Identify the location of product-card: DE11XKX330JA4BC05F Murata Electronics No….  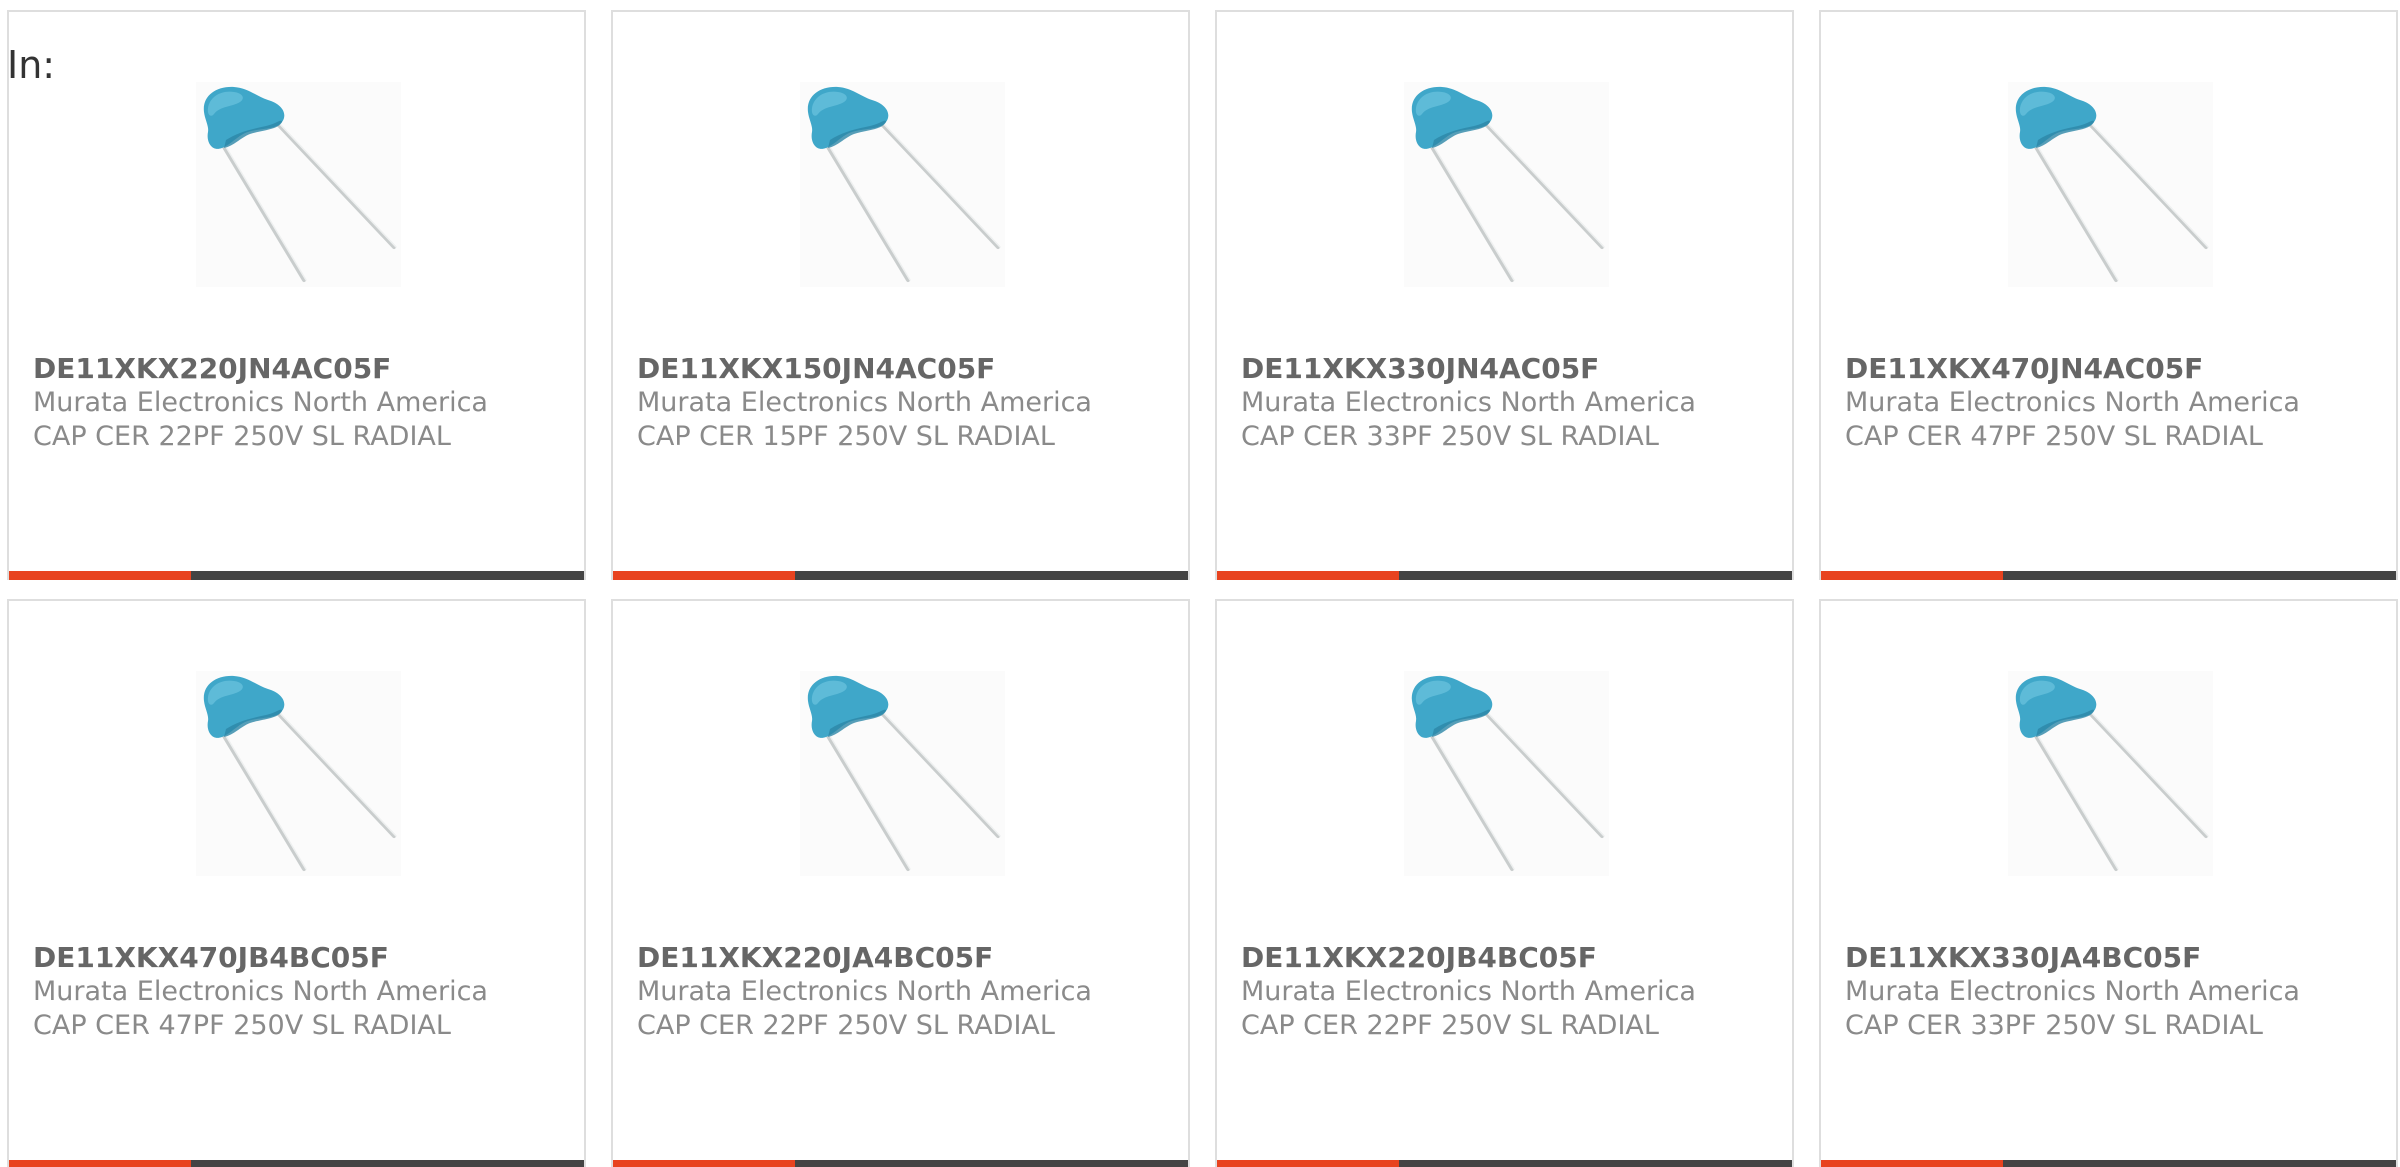
(2108, 883).